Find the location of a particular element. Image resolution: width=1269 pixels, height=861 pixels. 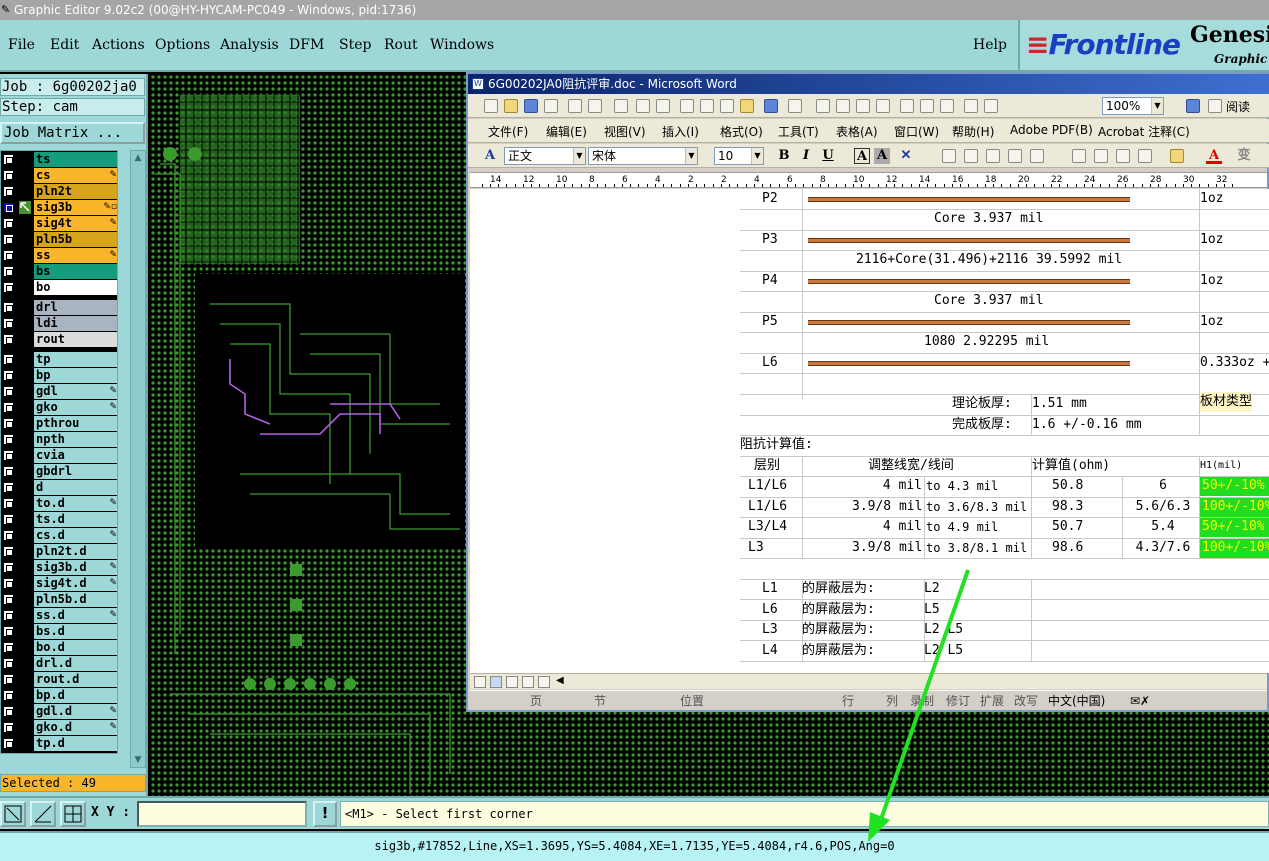

status-trk: 修订 is located at coordinates (958, 701).